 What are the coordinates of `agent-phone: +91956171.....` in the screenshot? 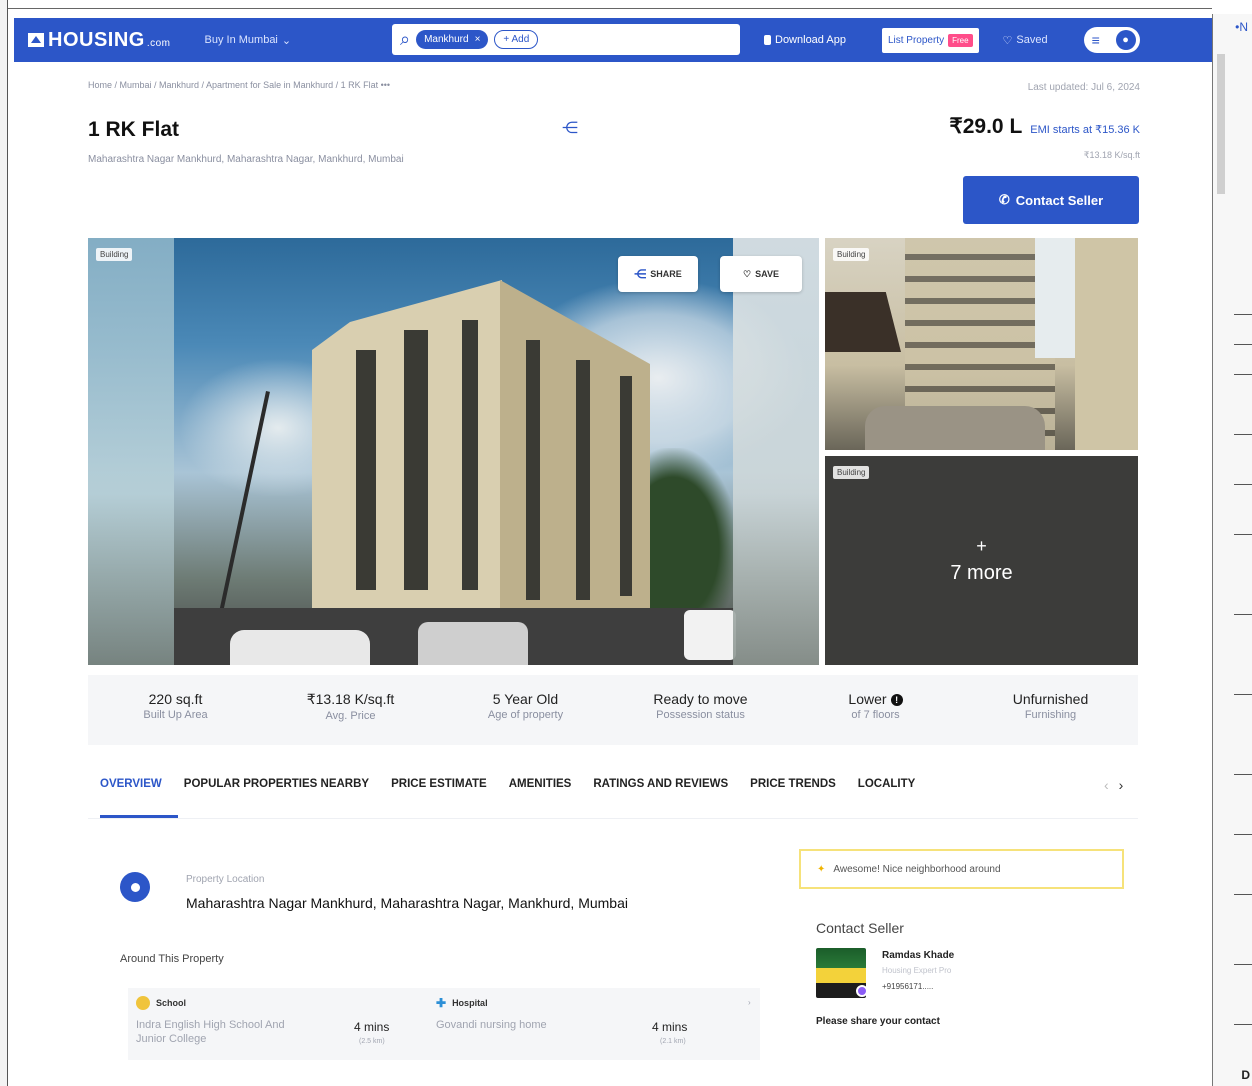 It's located at (907, 986).